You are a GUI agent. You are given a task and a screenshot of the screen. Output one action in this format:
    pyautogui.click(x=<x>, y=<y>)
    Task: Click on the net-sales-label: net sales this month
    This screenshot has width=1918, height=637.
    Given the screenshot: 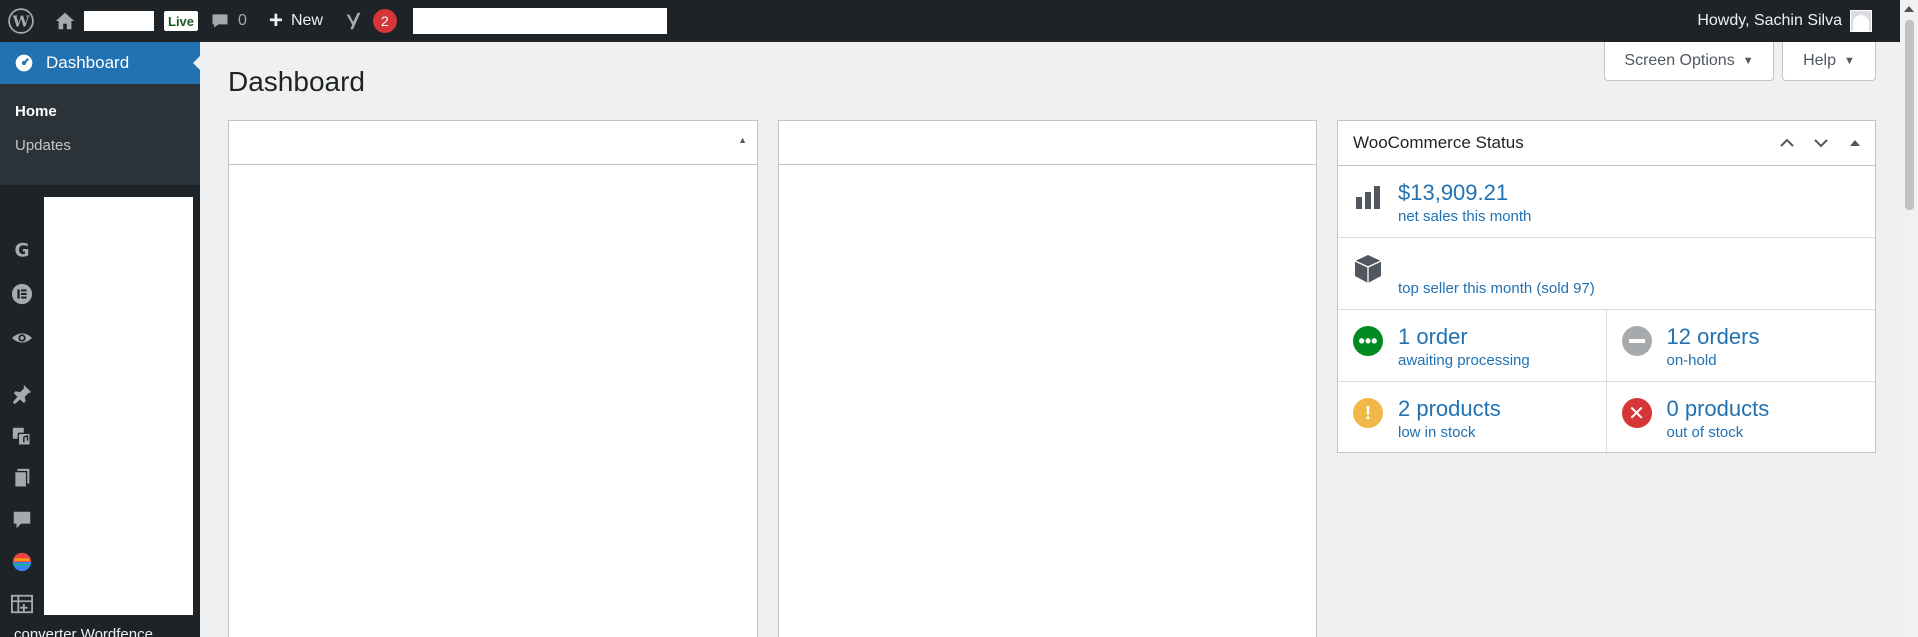 What is the action you would take?
    pyautogui.click(x=1465, y=216)
    